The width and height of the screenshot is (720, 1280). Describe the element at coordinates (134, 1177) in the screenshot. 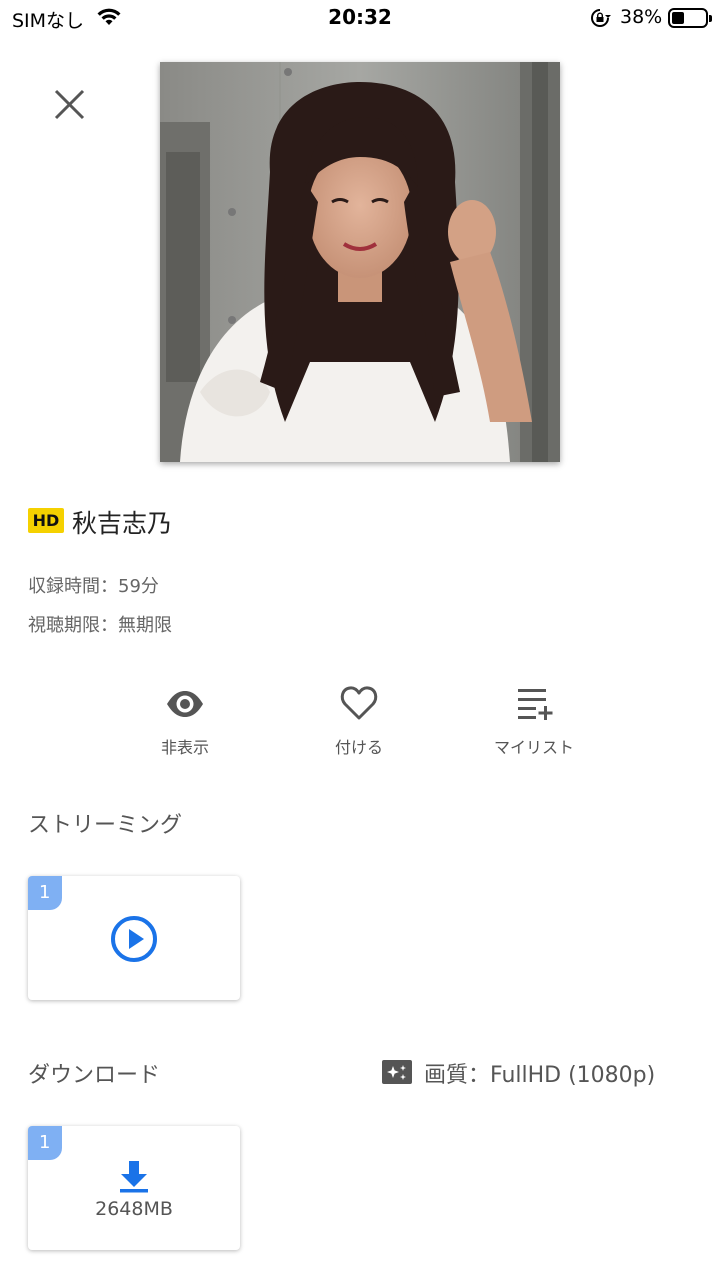

I see `download-icon` at that location.